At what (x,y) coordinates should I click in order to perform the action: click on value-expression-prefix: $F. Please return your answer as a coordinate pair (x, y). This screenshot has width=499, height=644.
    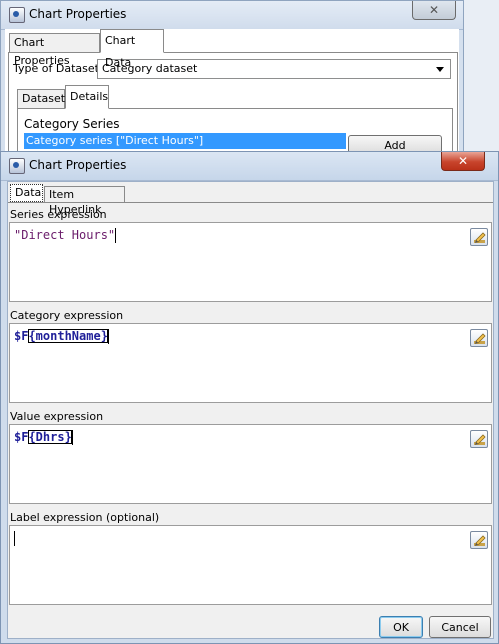
    Looking at the image, I should click on (21, 437).